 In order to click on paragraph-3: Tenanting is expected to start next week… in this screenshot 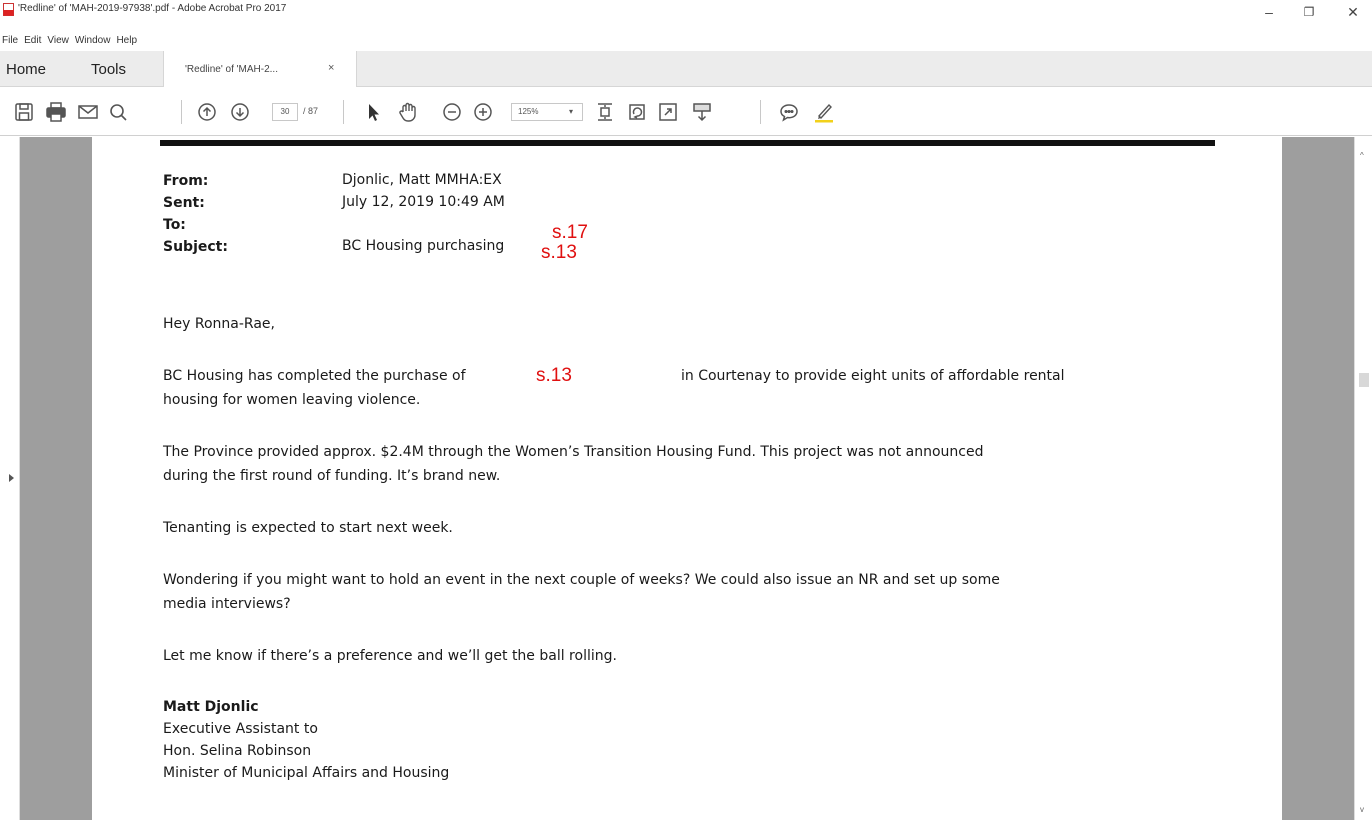, I will do `click(308, 528)`.